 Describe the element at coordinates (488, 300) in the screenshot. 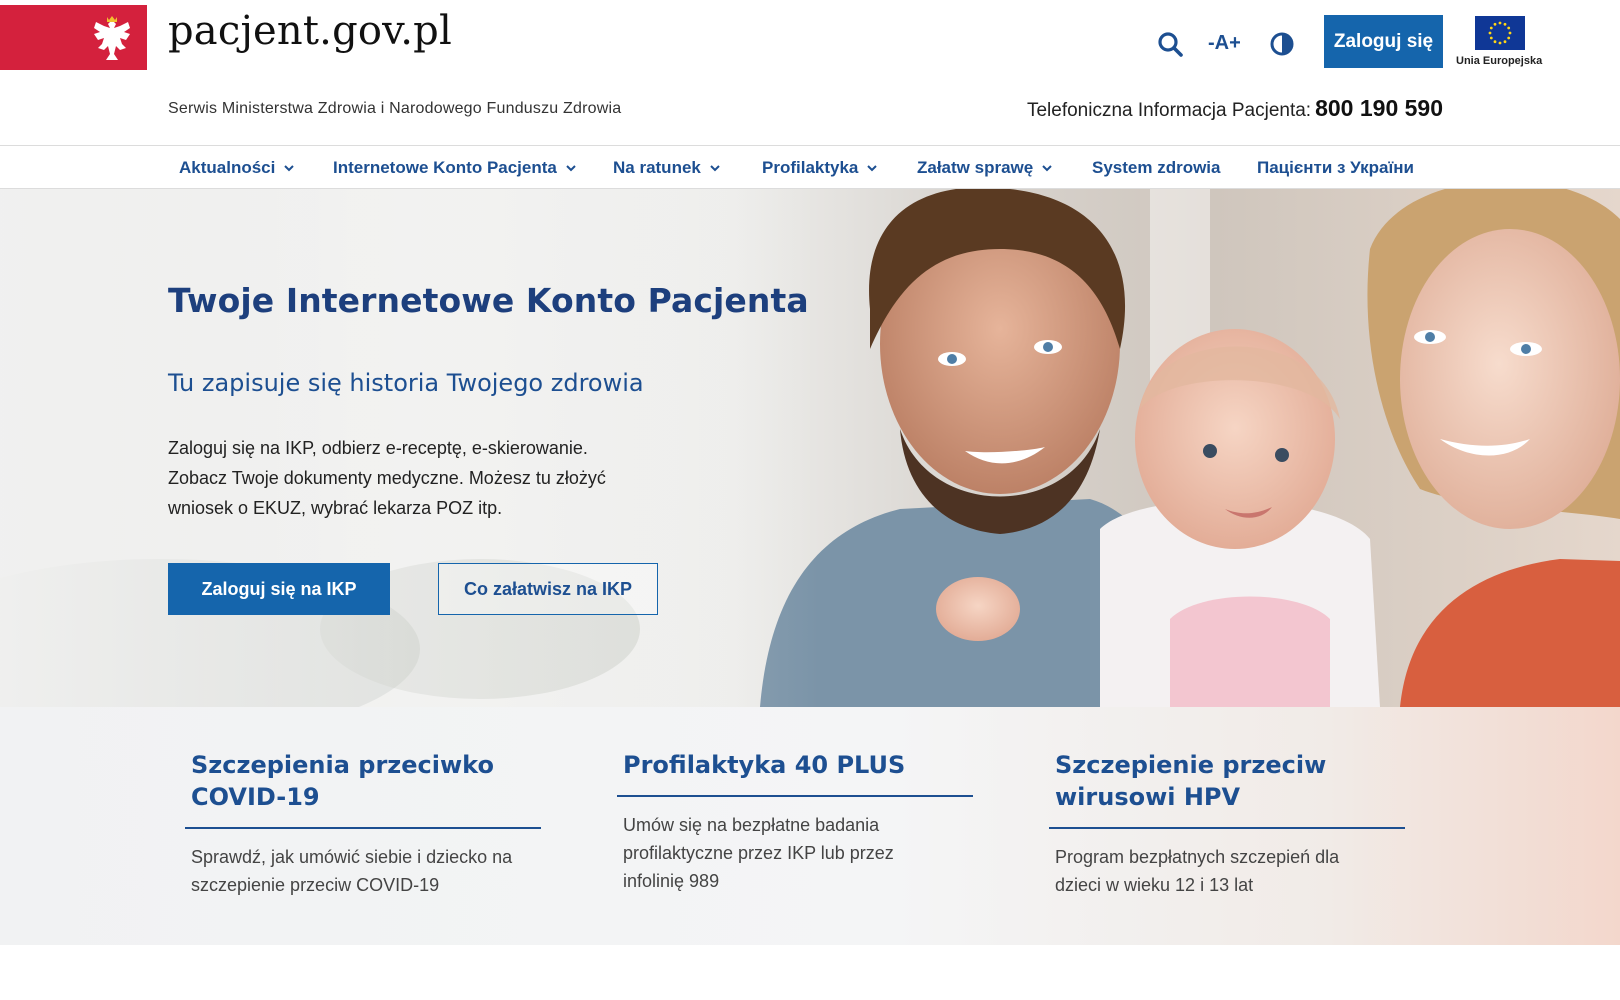

I see `hero-title: Twoje Internetowe Konto Pacjenta` at that location.